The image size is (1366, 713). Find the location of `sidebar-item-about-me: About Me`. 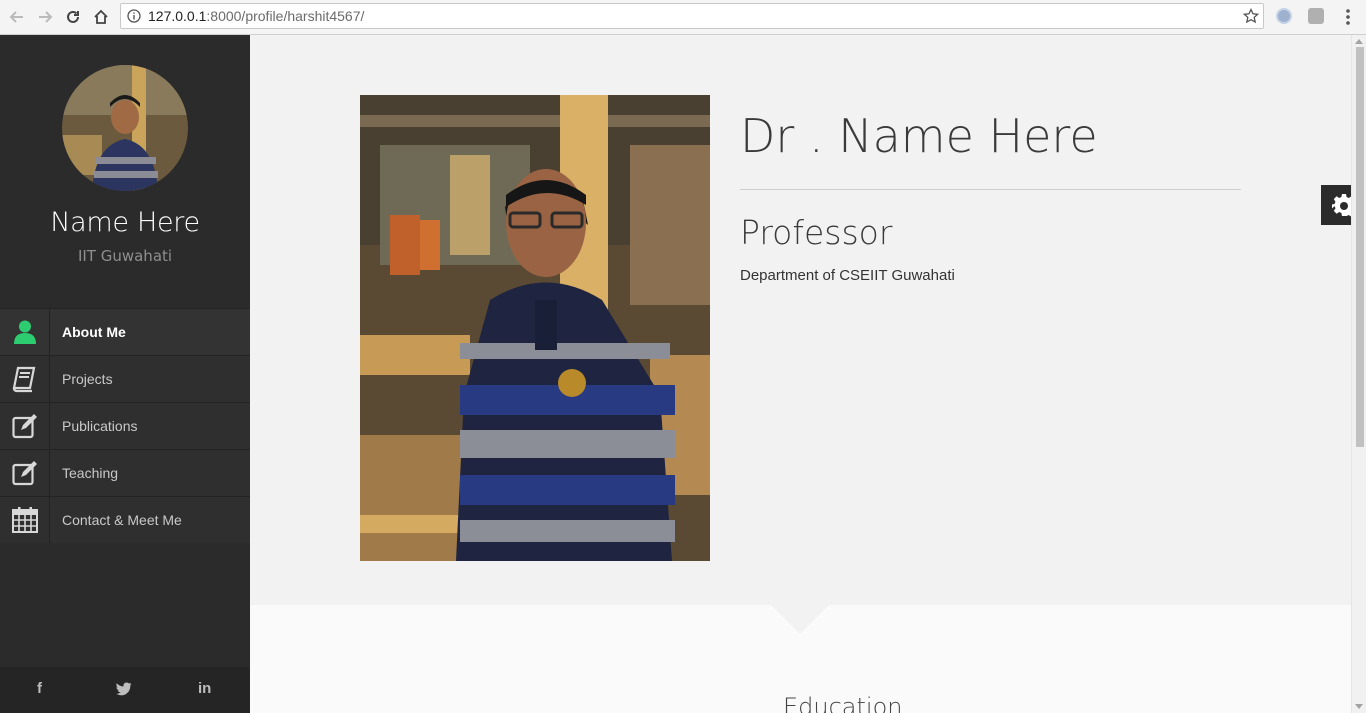

sidebar-item-about-me: About Me is located at coordinates (125, 331).